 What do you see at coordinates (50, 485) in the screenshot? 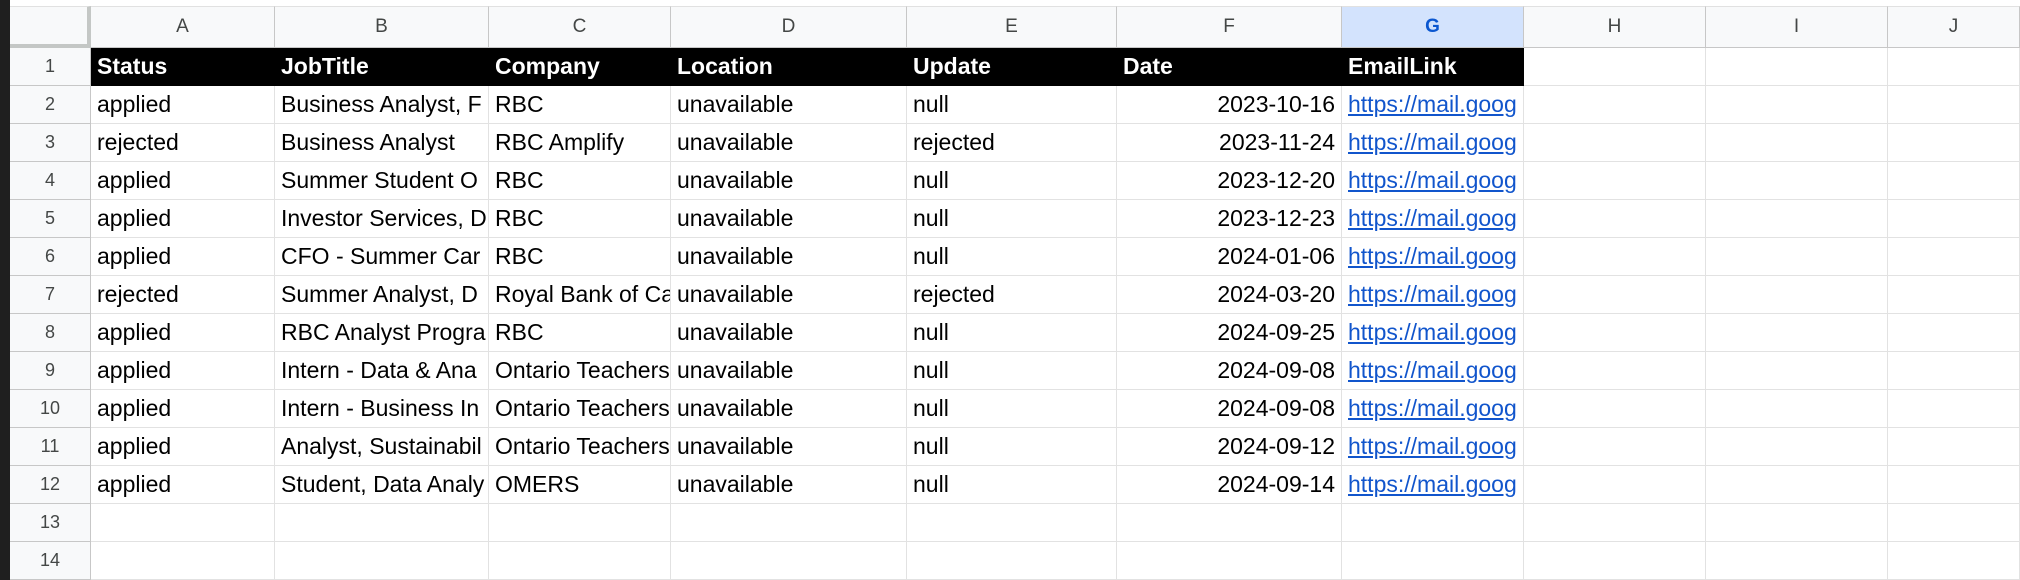
I see `row-header-12: 12` at bounding box center [50, 485].